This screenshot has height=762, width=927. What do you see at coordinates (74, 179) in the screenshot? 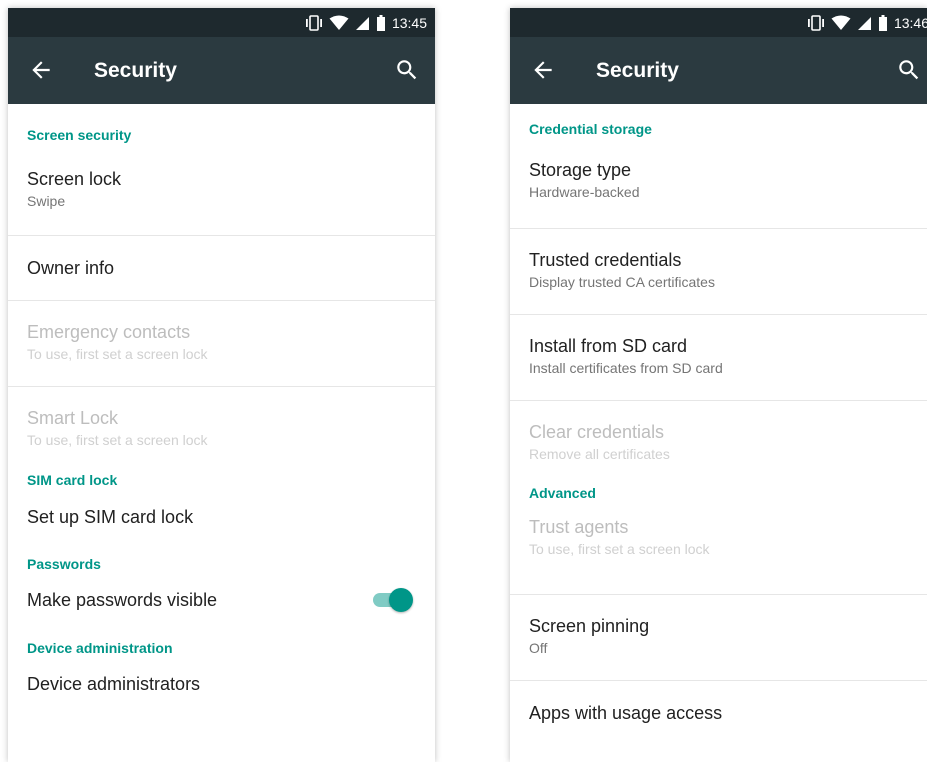
I see `item-title: Screen lock` at bounding box center [74, 179].